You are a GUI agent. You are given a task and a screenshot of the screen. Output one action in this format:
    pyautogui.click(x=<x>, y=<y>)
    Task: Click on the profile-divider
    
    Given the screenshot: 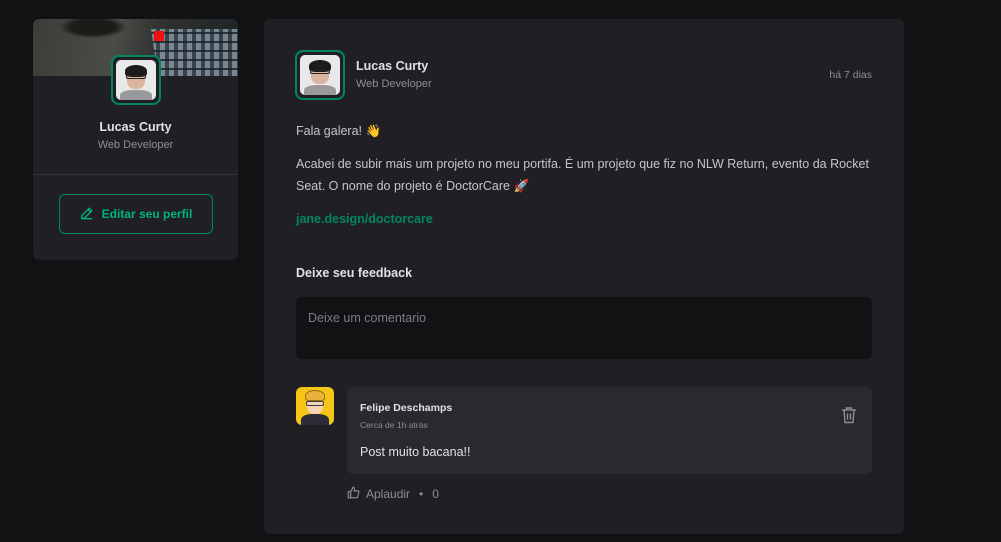 What is the action you would take?
    pyautogui.click(x=135, y=174)
    